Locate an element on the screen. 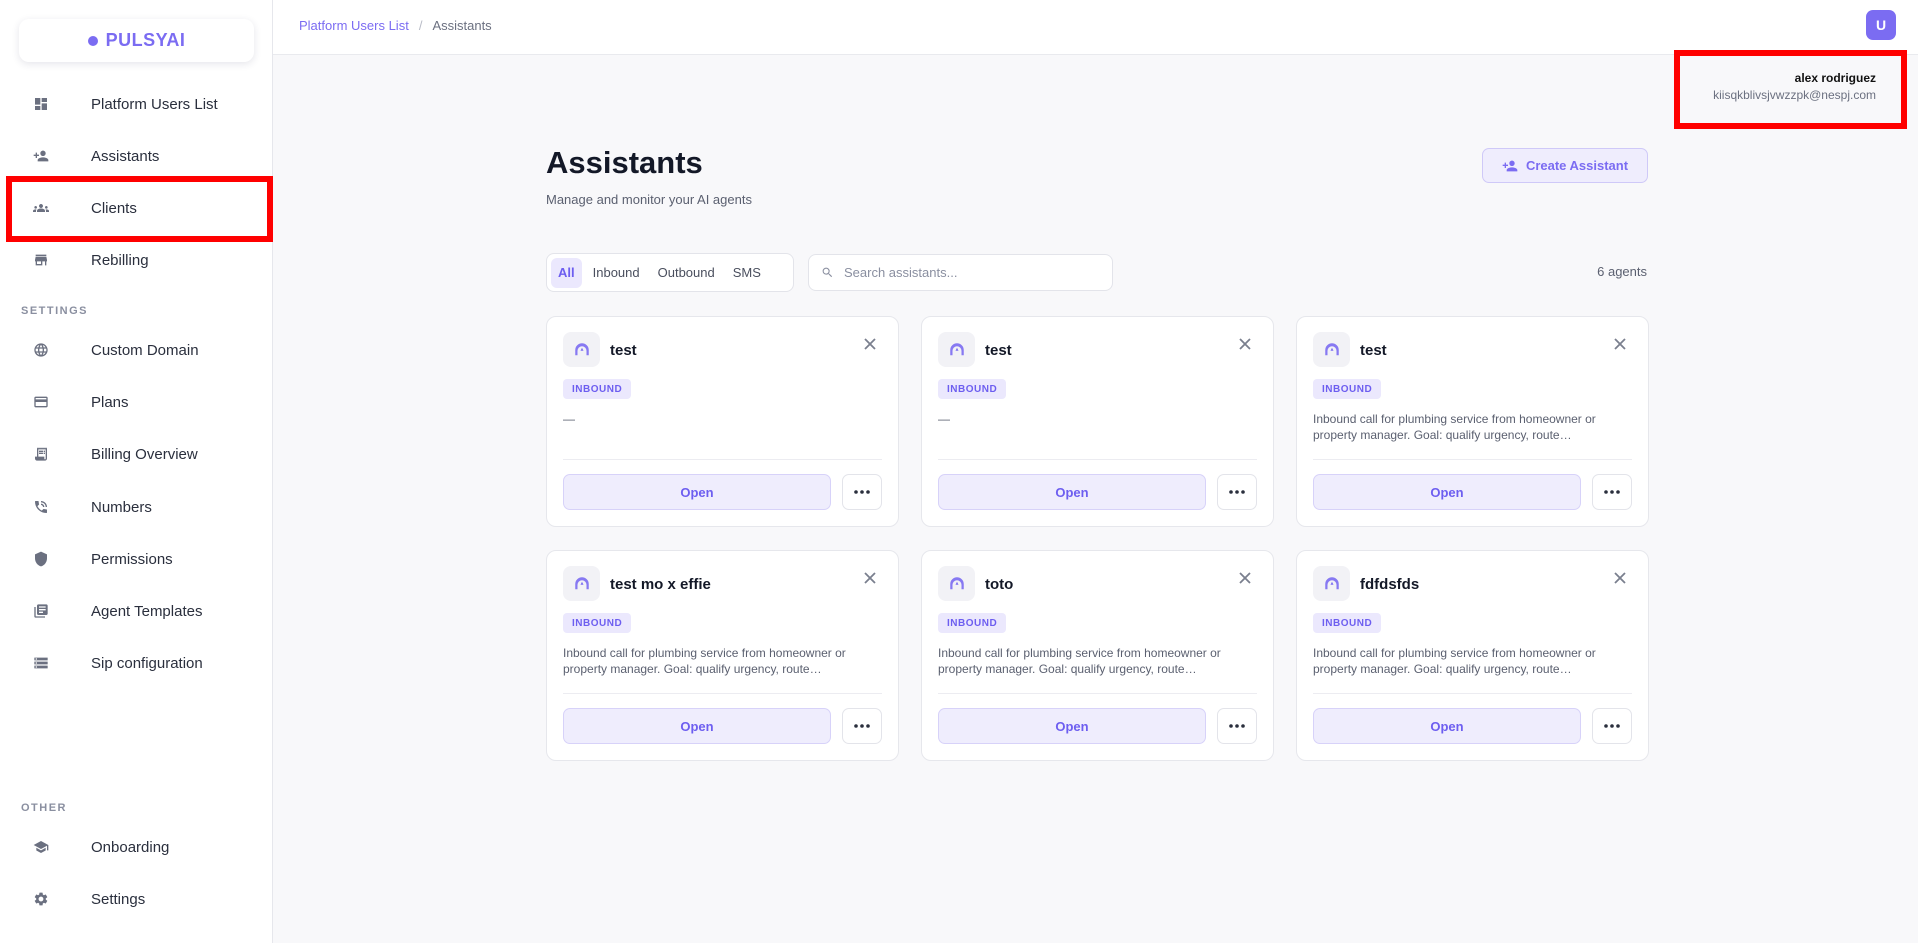 The width and height of the screenshot is (1918, 943). filter-tab-outbound: Outbound is located at coordinates (686, 273).